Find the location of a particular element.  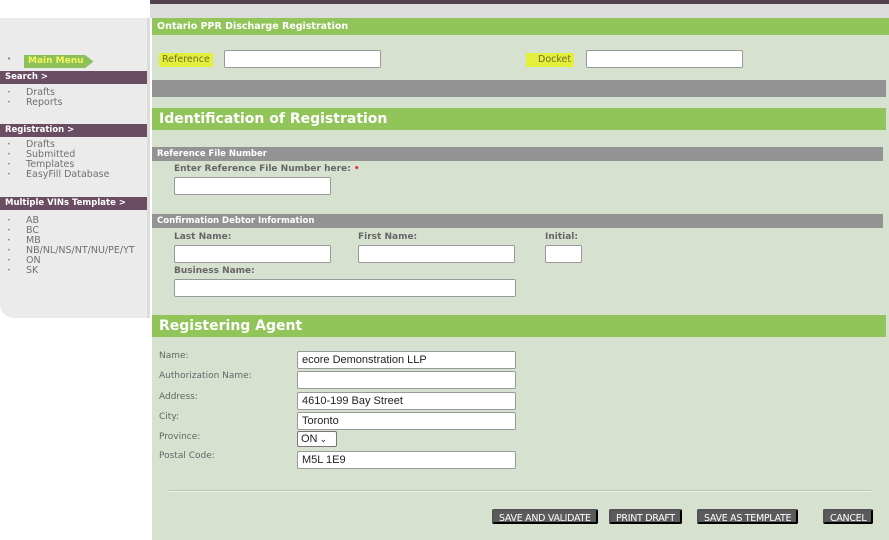

save-and-validate-button: SAVE AND VALIDATE is located at coordinates (545, 516).